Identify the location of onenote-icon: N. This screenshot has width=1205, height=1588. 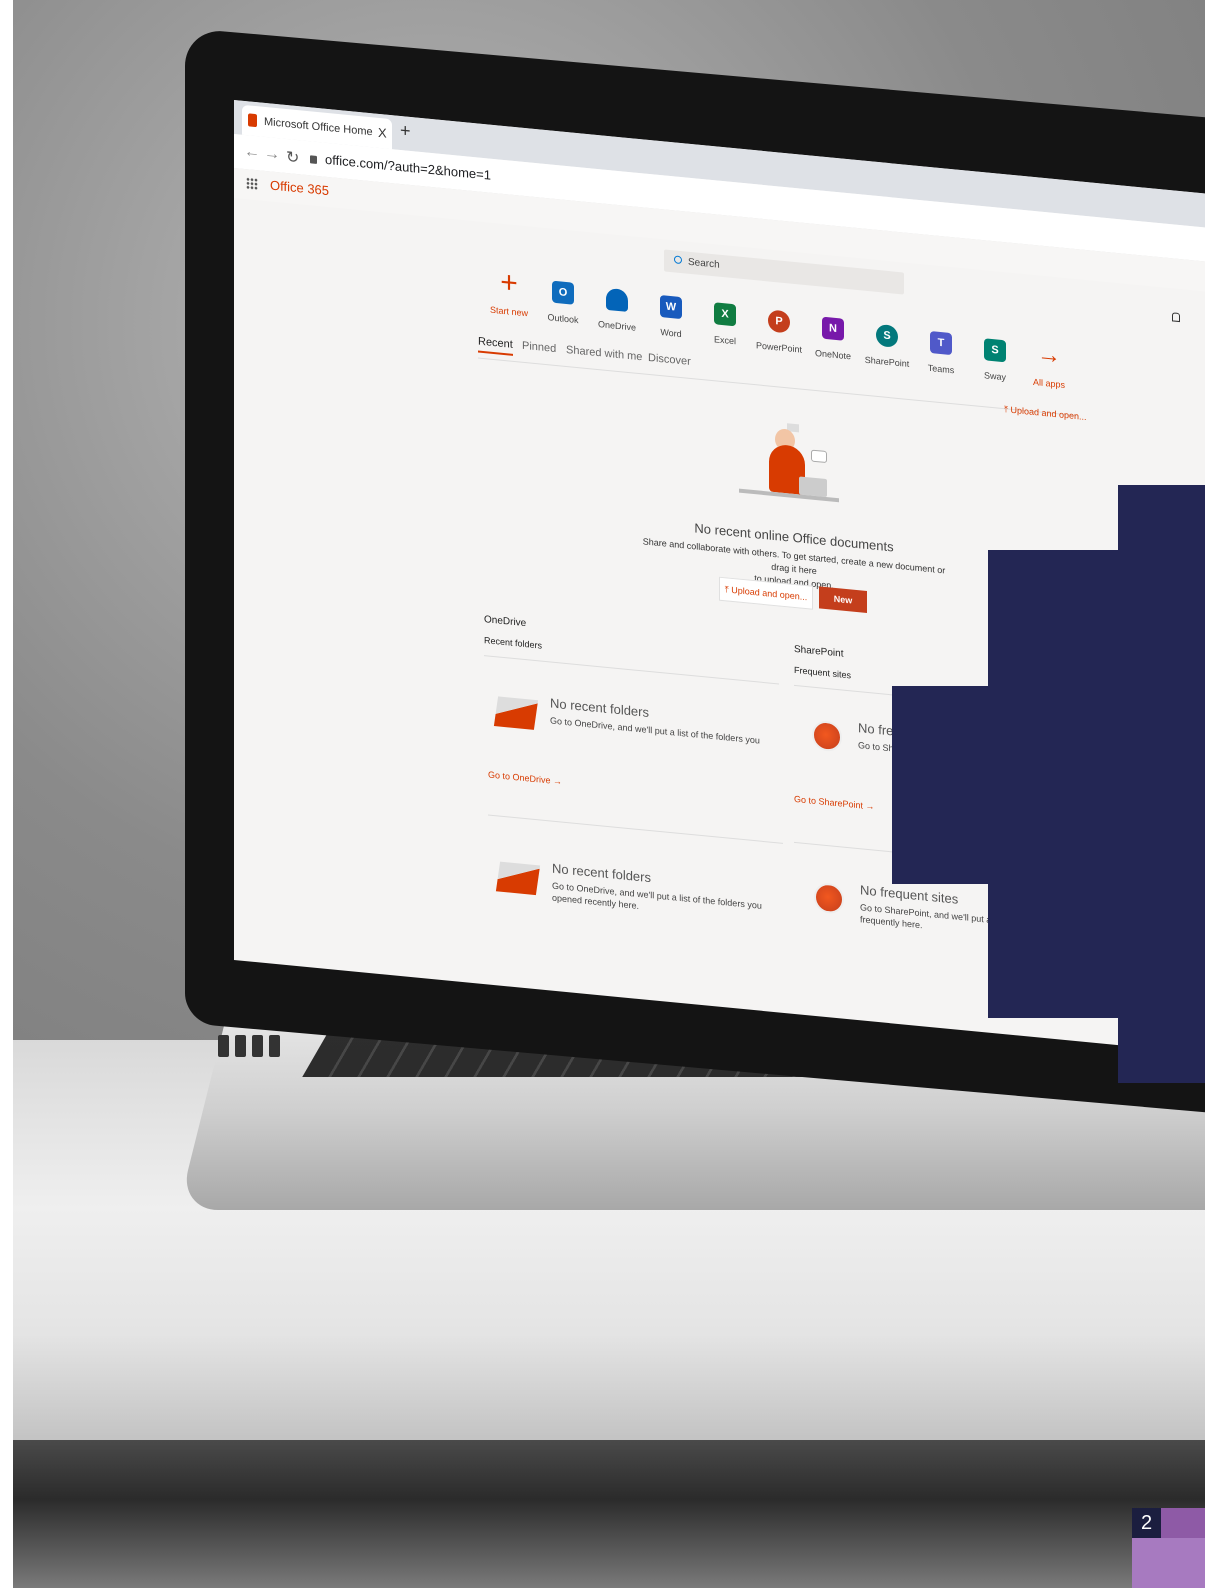
(833, 328).